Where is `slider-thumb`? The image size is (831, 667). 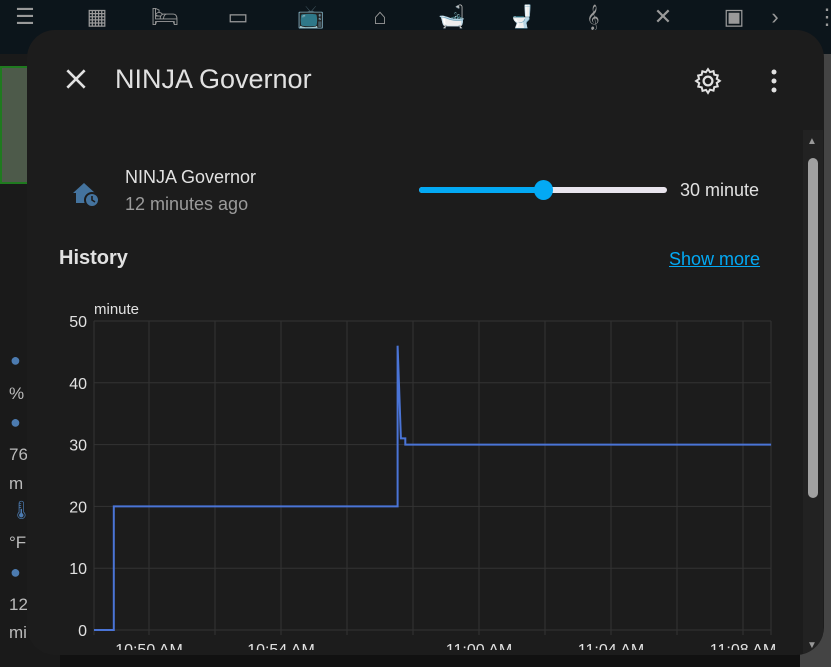 slider-thumb is located at coordinates (543, 190).